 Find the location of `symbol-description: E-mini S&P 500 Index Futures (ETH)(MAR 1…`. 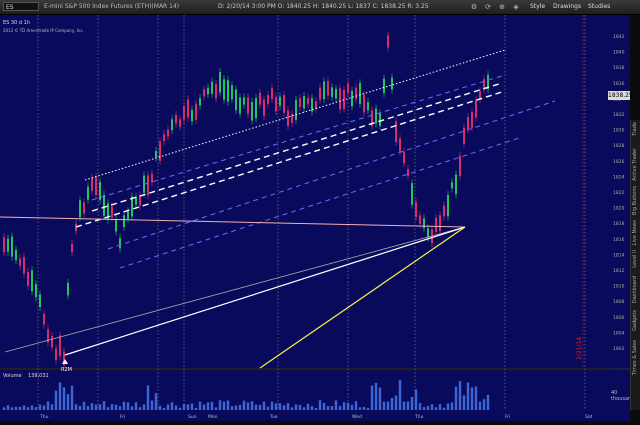

symbol-description: E-mini S&P 500 Index Futures (ETH)(MAR 1… is located at coordinates (112, 6).